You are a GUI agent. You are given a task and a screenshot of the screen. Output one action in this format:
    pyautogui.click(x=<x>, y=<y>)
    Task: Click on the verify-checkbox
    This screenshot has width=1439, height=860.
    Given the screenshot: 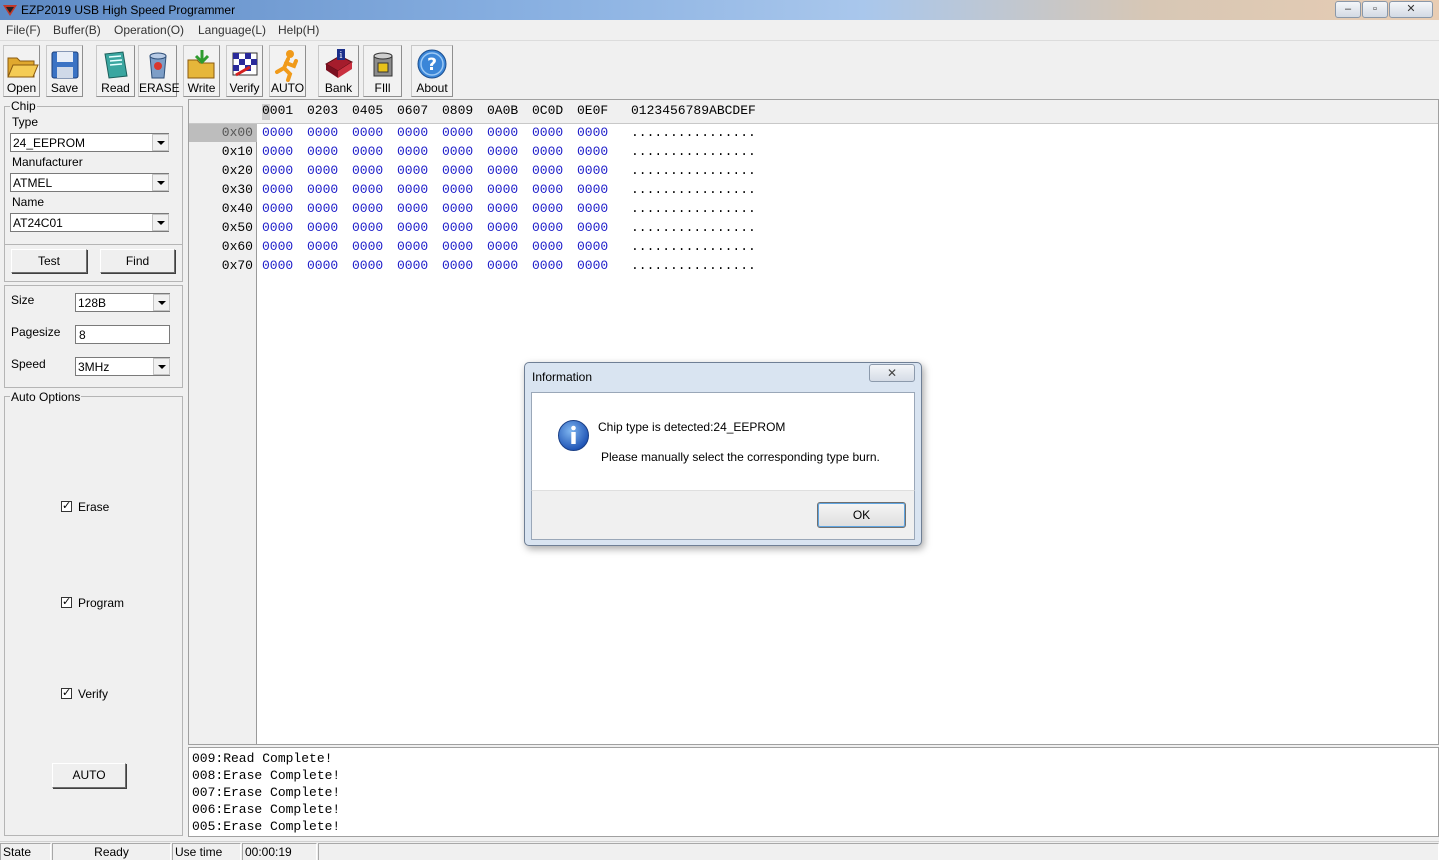 What is the action you would take?
    pyautogui.click(x=66, y=692)
    